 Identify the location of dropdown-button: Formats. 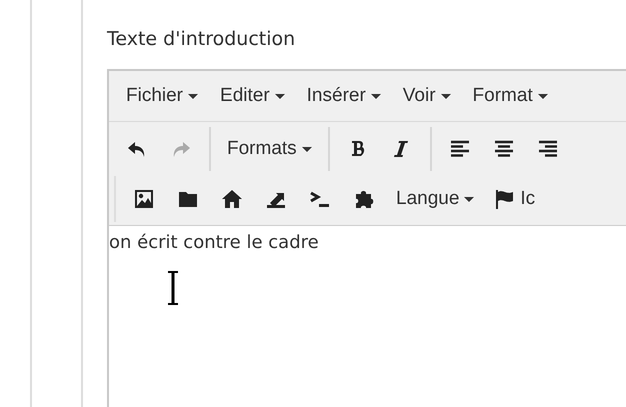
(269, 149).